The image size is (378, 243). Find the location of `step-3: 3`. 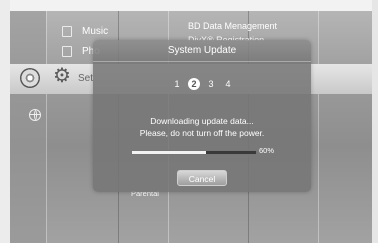

step-3: 3 is located at coordinates (211, 84).